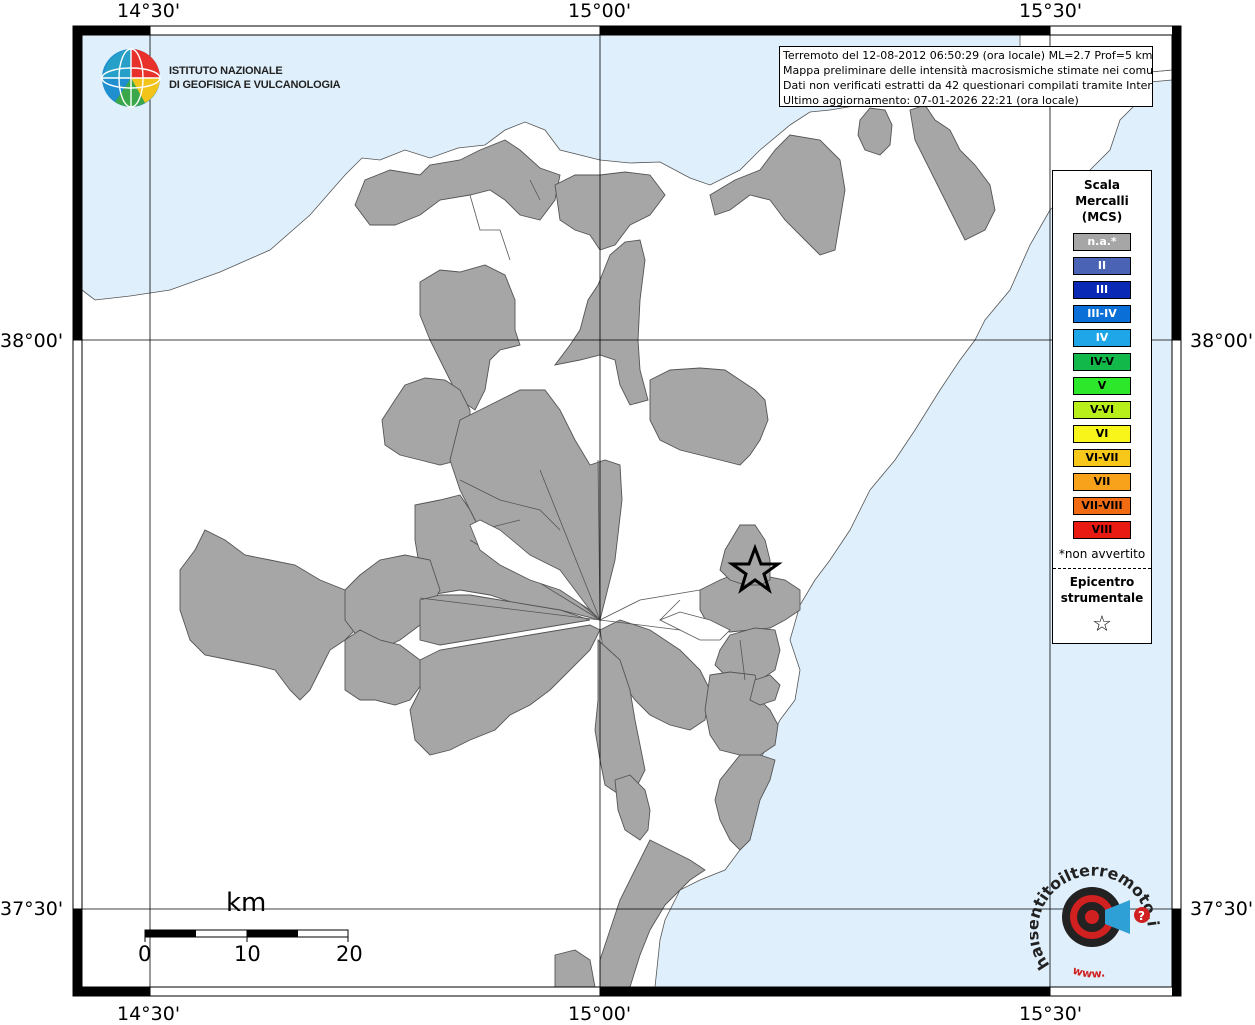 The height and width of the screenshot is (1025, 1255). I want to click on scale-tick-0: 0, so click(145, 954).